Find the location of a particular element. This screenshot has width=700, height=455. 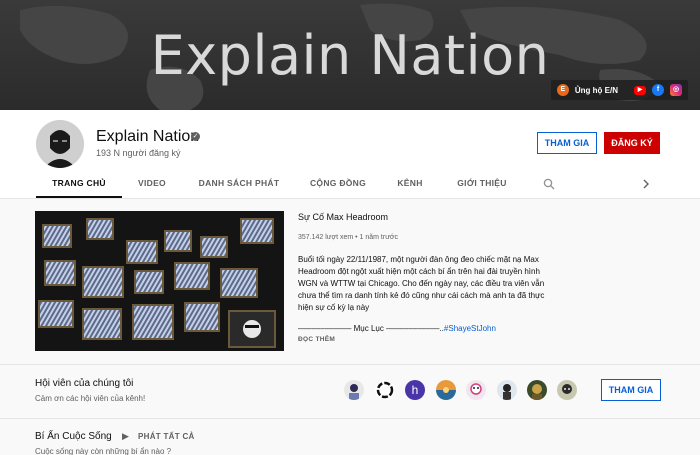

hashtag-link: #ShayeStJohn is located at coordinates (470, 328).